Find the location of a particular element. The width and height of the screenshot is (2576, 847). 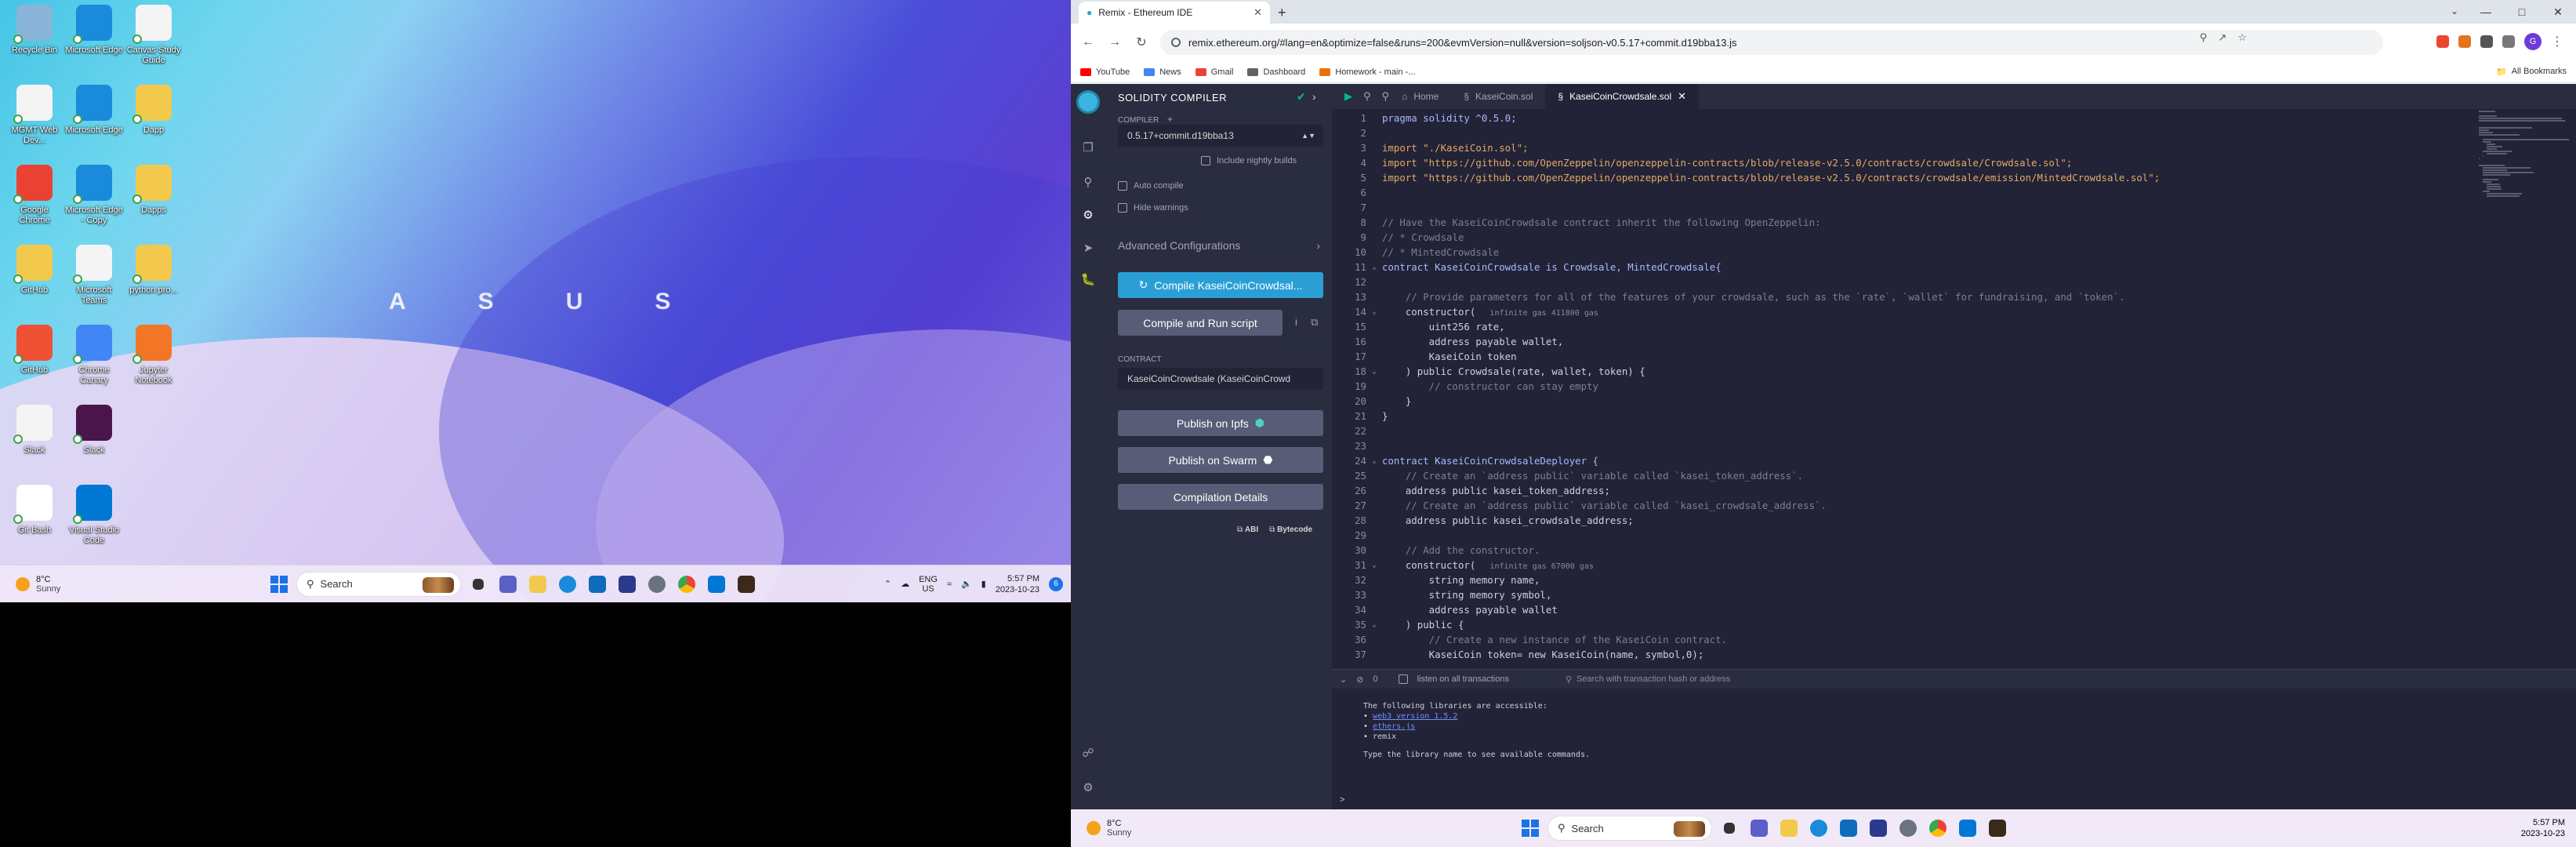

wifi-icon: ≈ is located at coordinates (950, 584).